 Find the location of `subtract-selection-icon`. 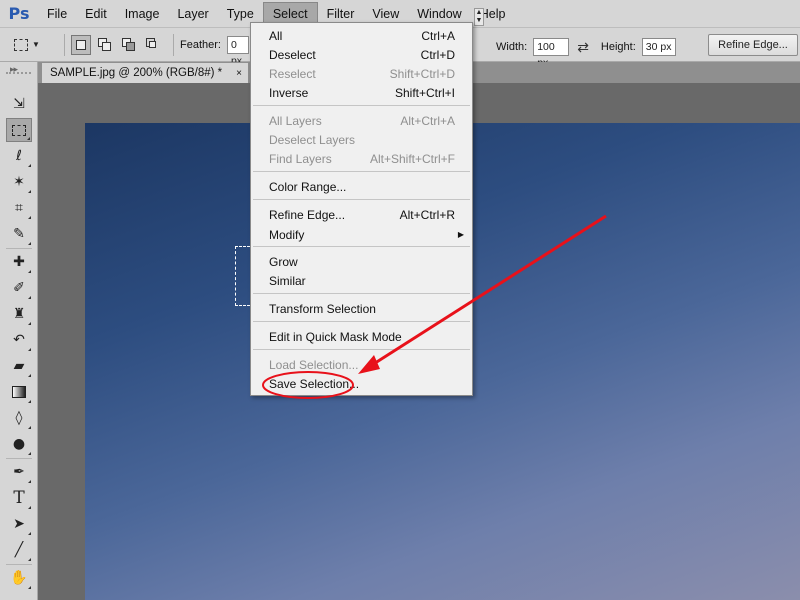

subtract-selection-icon is located at coordinates (129, 44).